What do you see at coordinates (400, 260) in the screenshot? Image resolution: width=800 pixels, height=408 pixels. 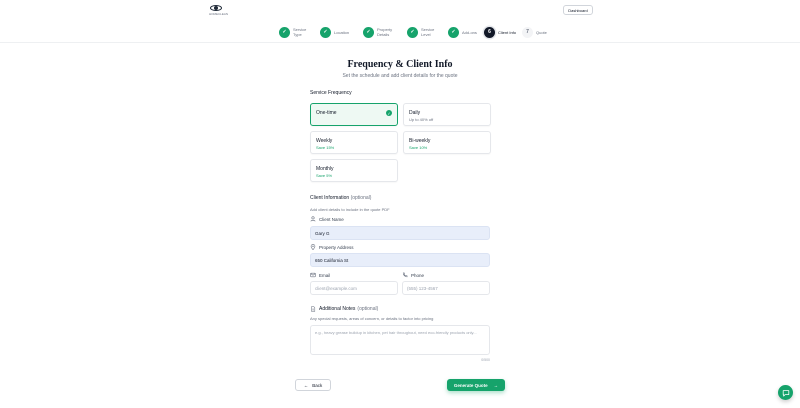 I see `property-address-input: 650 California St` at bounding box center [400, 260].